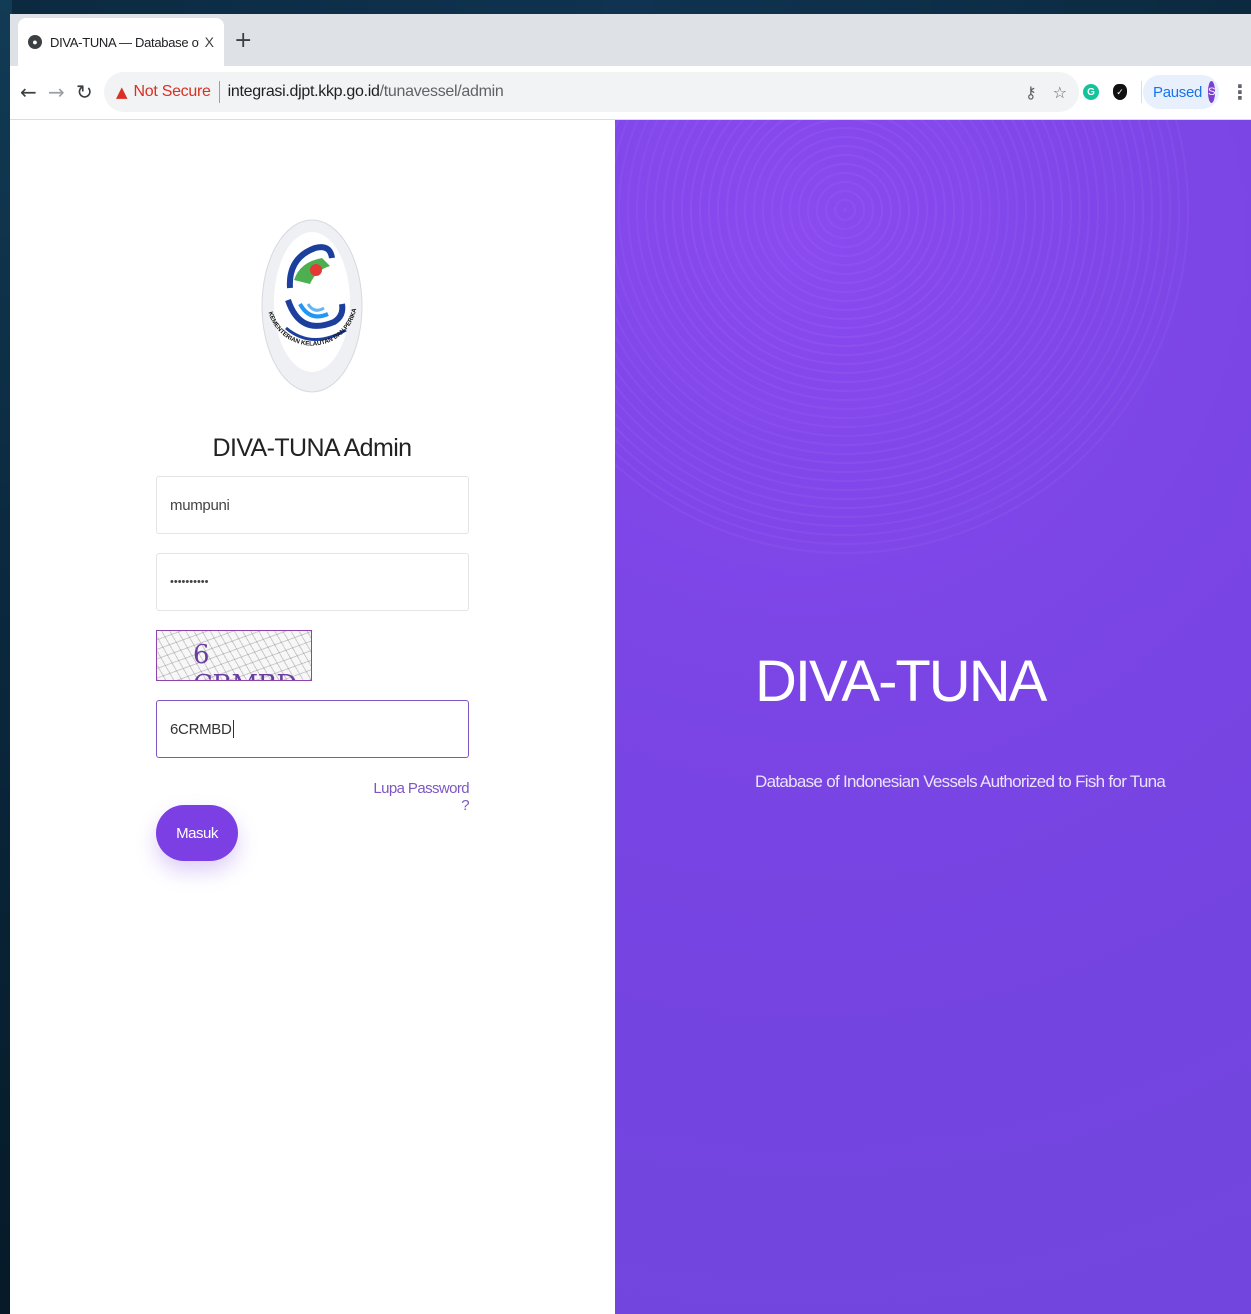 This screenshot has width=1251, height=1314. I want to click on grammarly-icon: G, so click(1091, 92).